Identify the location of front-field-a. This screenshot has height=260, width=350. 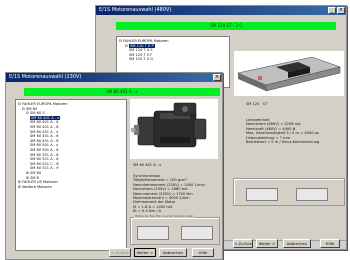
(153, 233).